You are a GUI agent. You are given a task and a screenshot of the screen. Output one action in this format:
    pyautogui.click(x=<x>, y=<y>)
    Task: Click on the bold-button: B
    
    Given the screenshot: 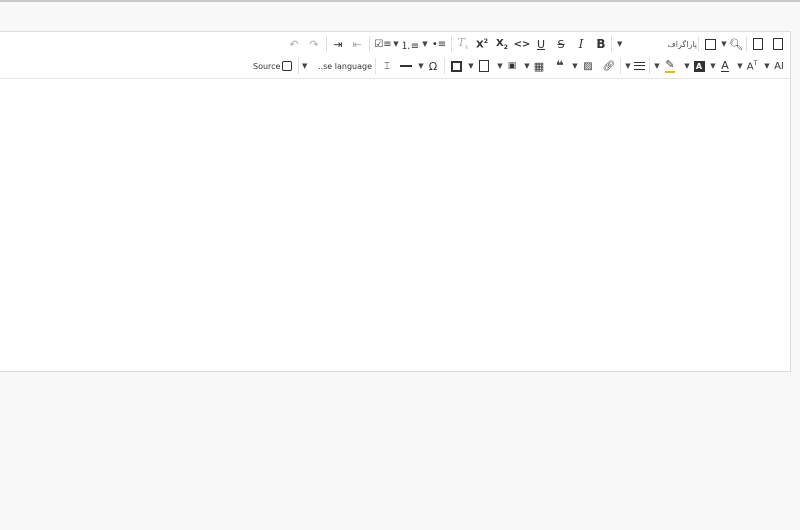 What is the action you would take?
    pyautogui.click(x=601, y=44)
    